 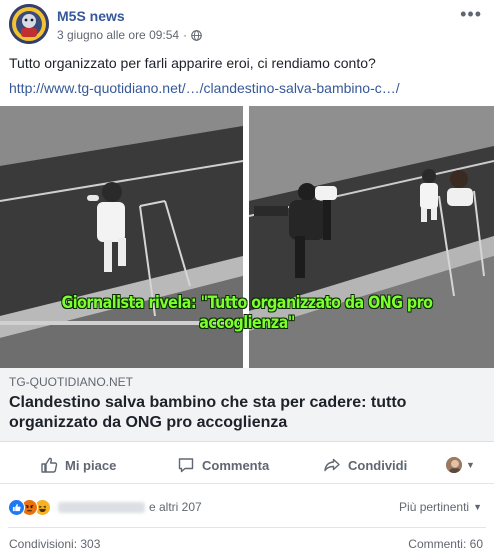 I want to click on comment-sort-dropdown: Più pertinenti ▼, so click(x=440, y=507).